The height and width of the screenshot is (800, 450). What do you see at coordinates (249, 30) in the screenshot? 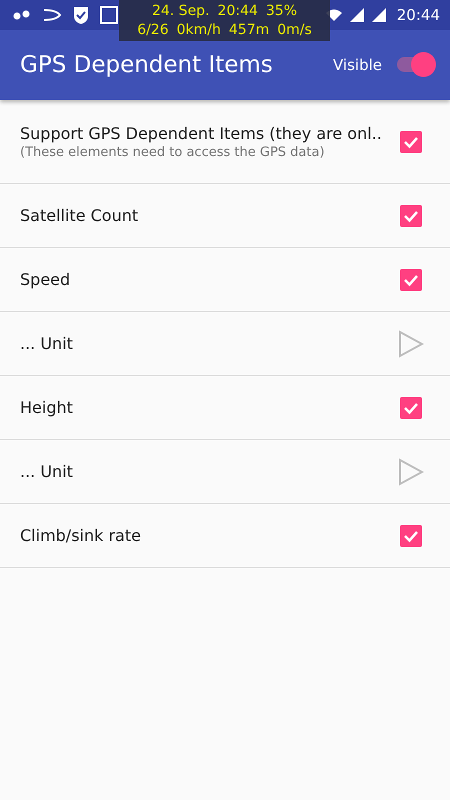
I see `overlay-altitude: 457m` at bounding box center [249, 30].